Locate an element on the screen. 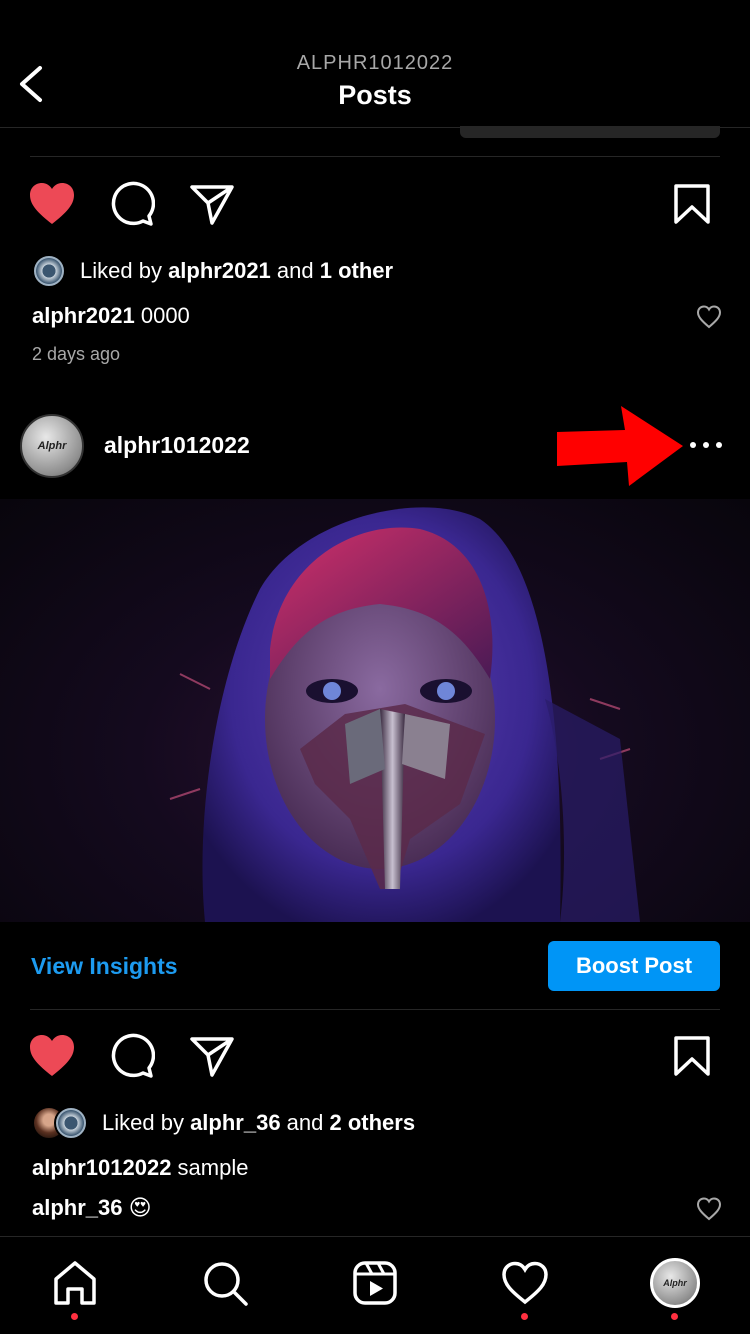 This screenshot has width=750, height=1334. top-bar: ALPHR1012022 Posts is located at coordinates (375, 64).